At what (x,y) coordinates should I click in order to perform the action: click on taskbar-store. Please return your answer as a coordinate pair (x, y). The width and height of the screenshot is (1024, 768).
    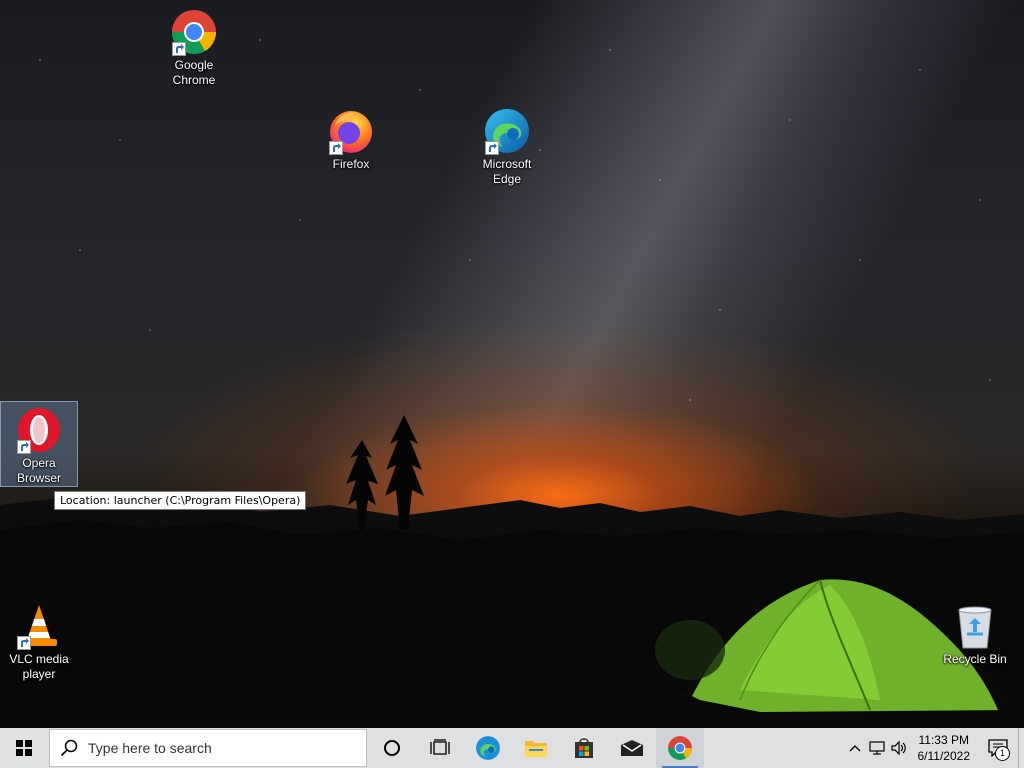
    Looking at the image, I should click on (584, 748).